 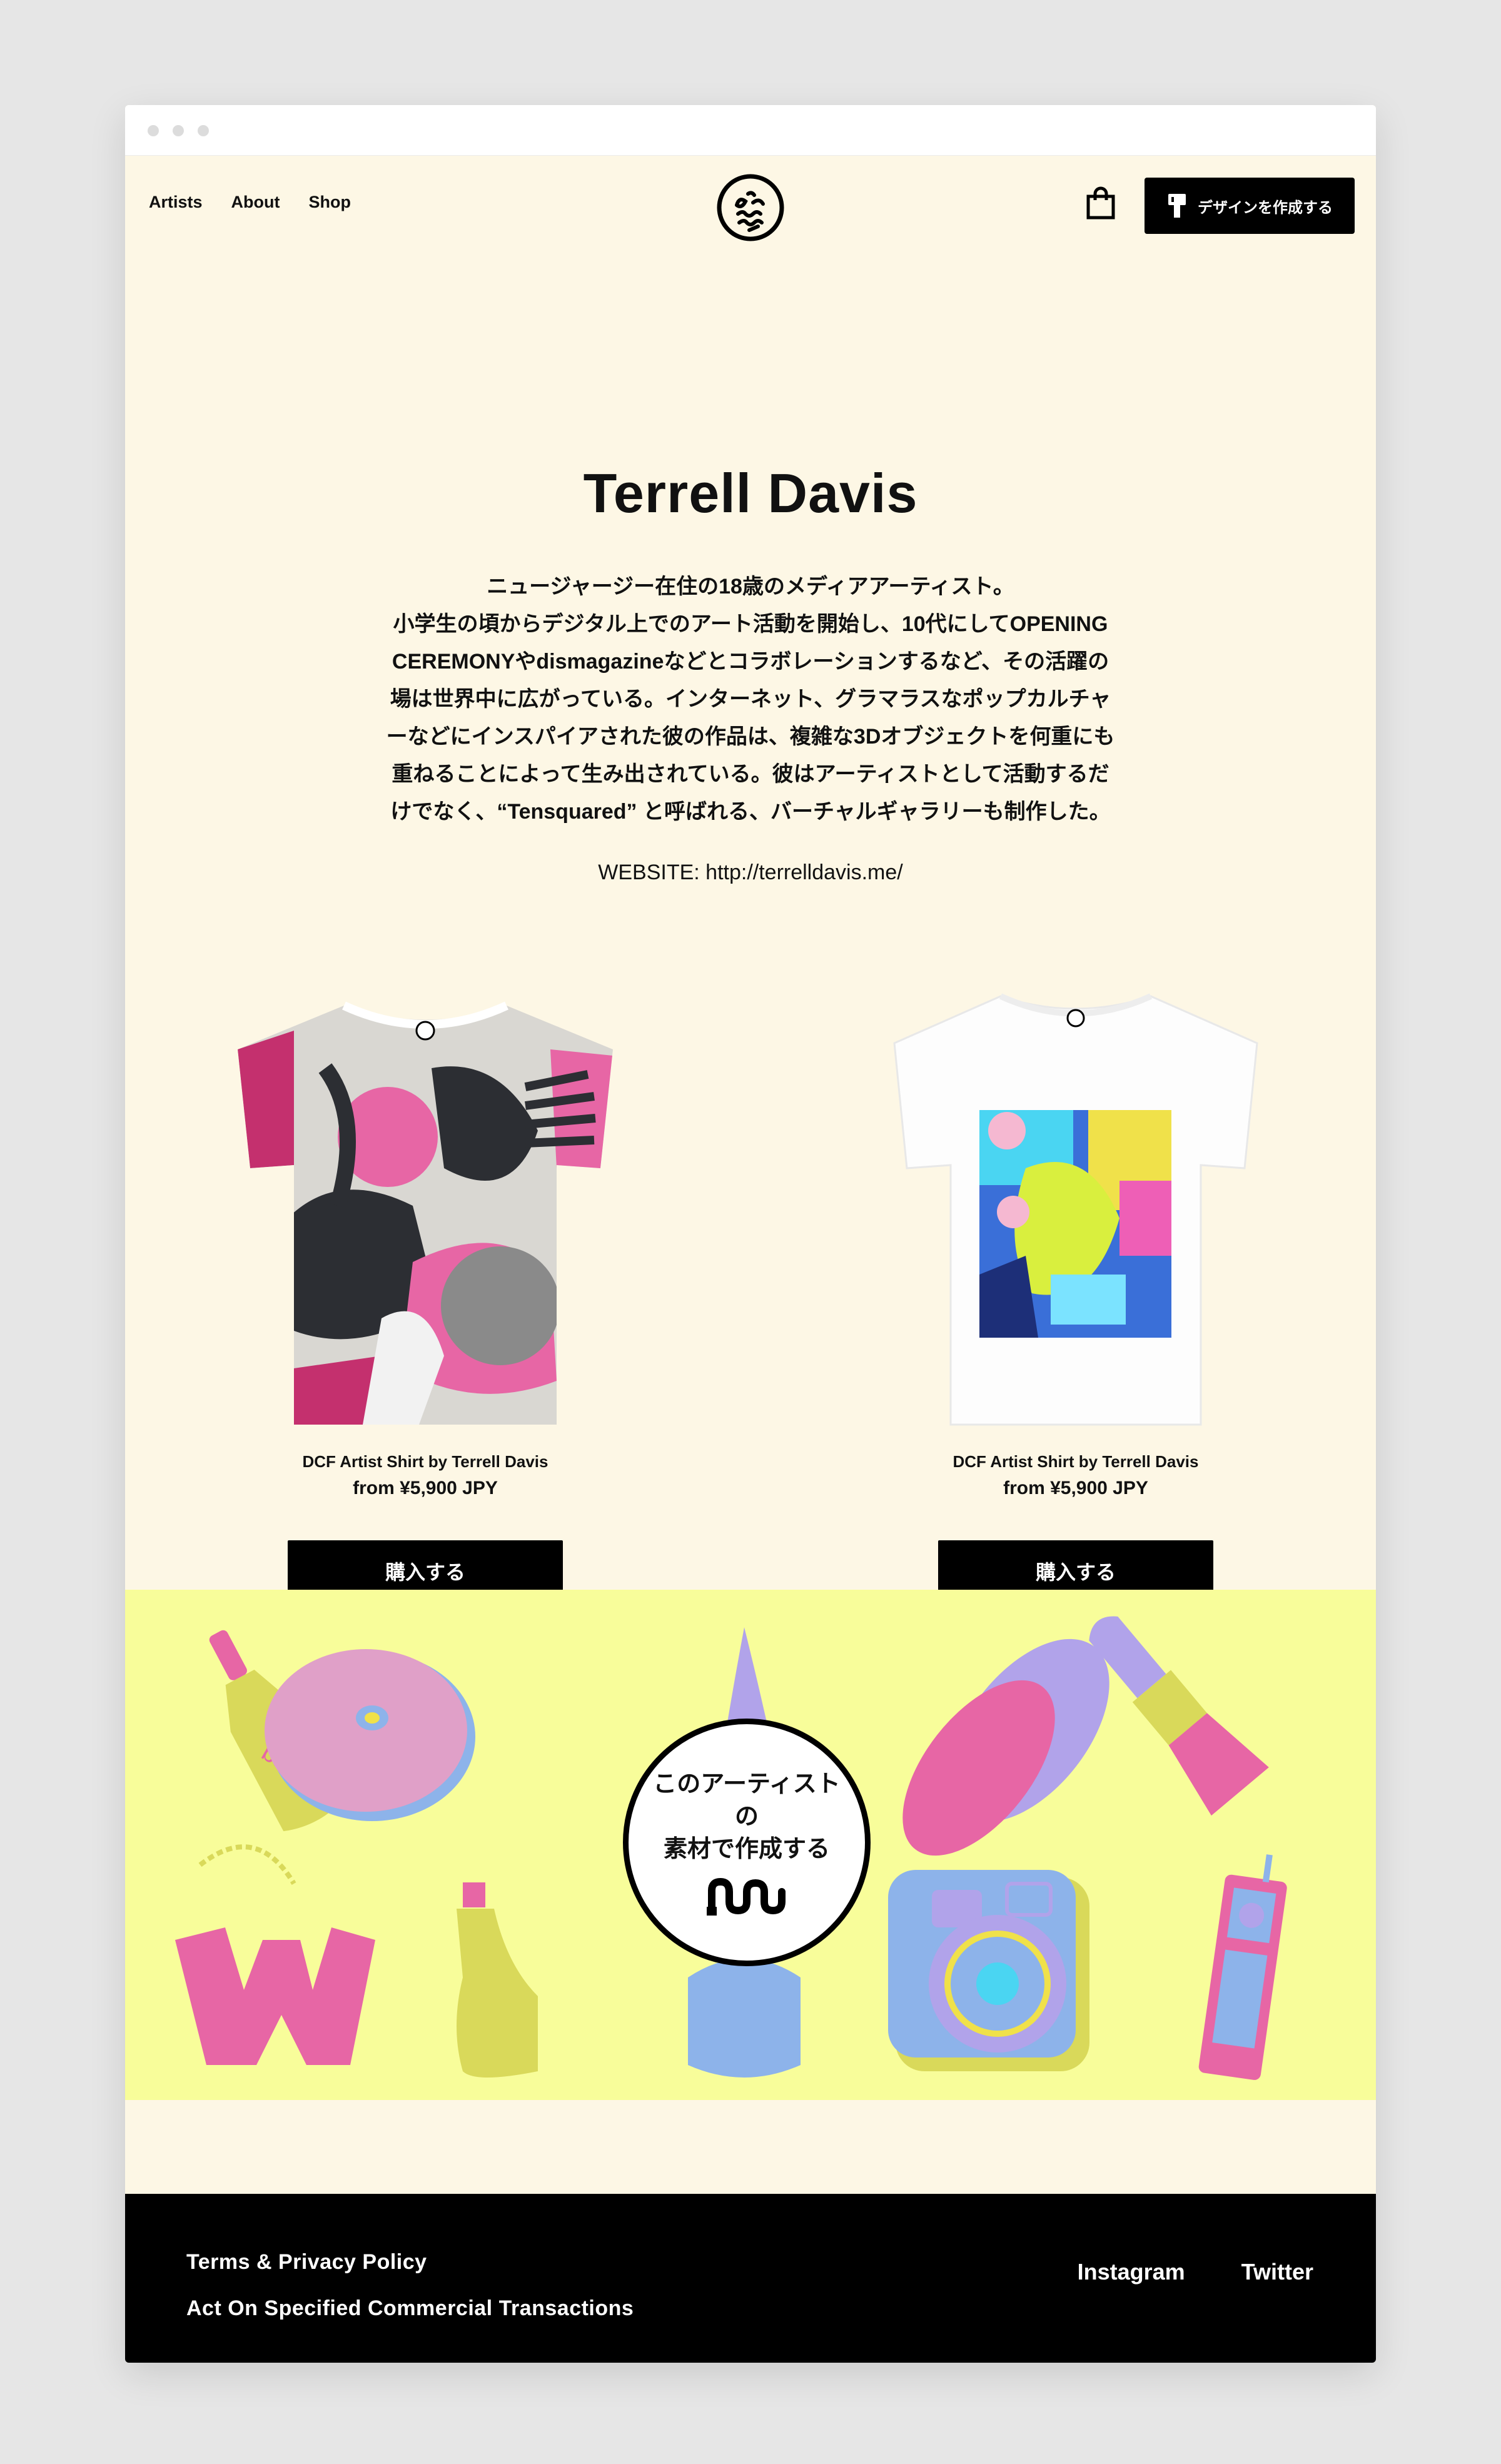 I want to click on letter-w-necklace-icon, so click(x=275, y=1955).